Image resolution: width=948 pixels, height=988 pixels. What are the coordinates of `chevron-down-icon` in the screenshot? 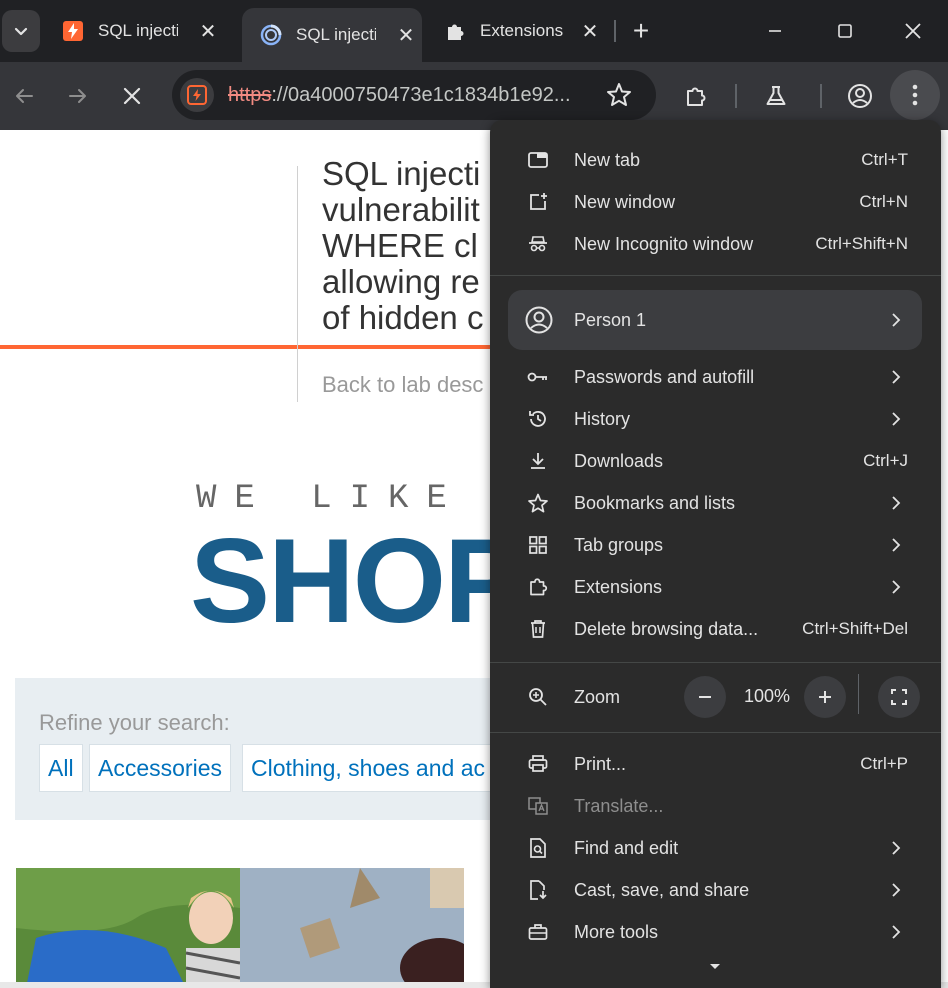 It's located at (21, 31).